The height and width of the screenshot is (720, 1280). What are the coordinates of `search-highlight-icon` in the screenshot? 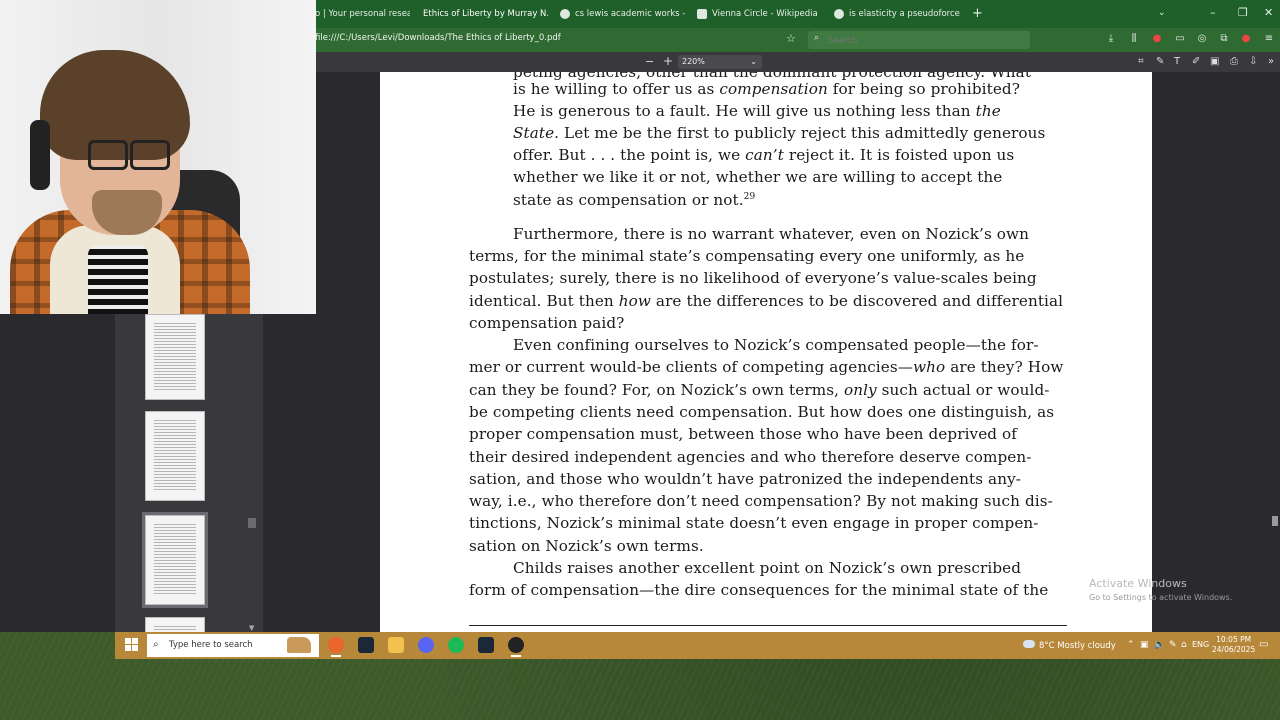 It's located at (299, 645).